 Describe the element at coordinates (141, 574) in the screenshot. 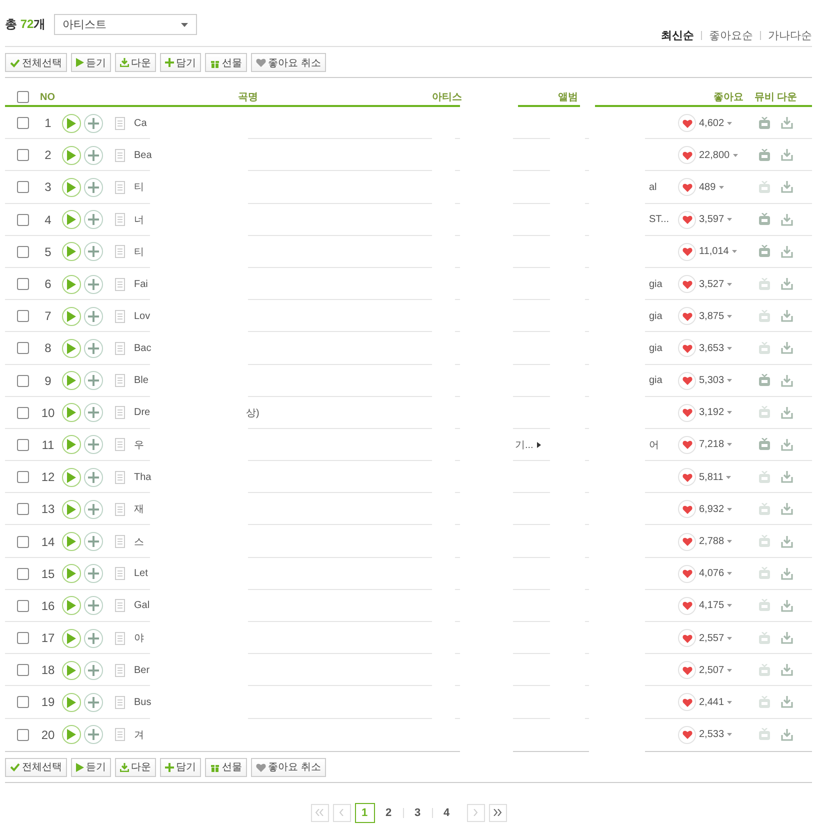

I see `song-title: Let` at that location.